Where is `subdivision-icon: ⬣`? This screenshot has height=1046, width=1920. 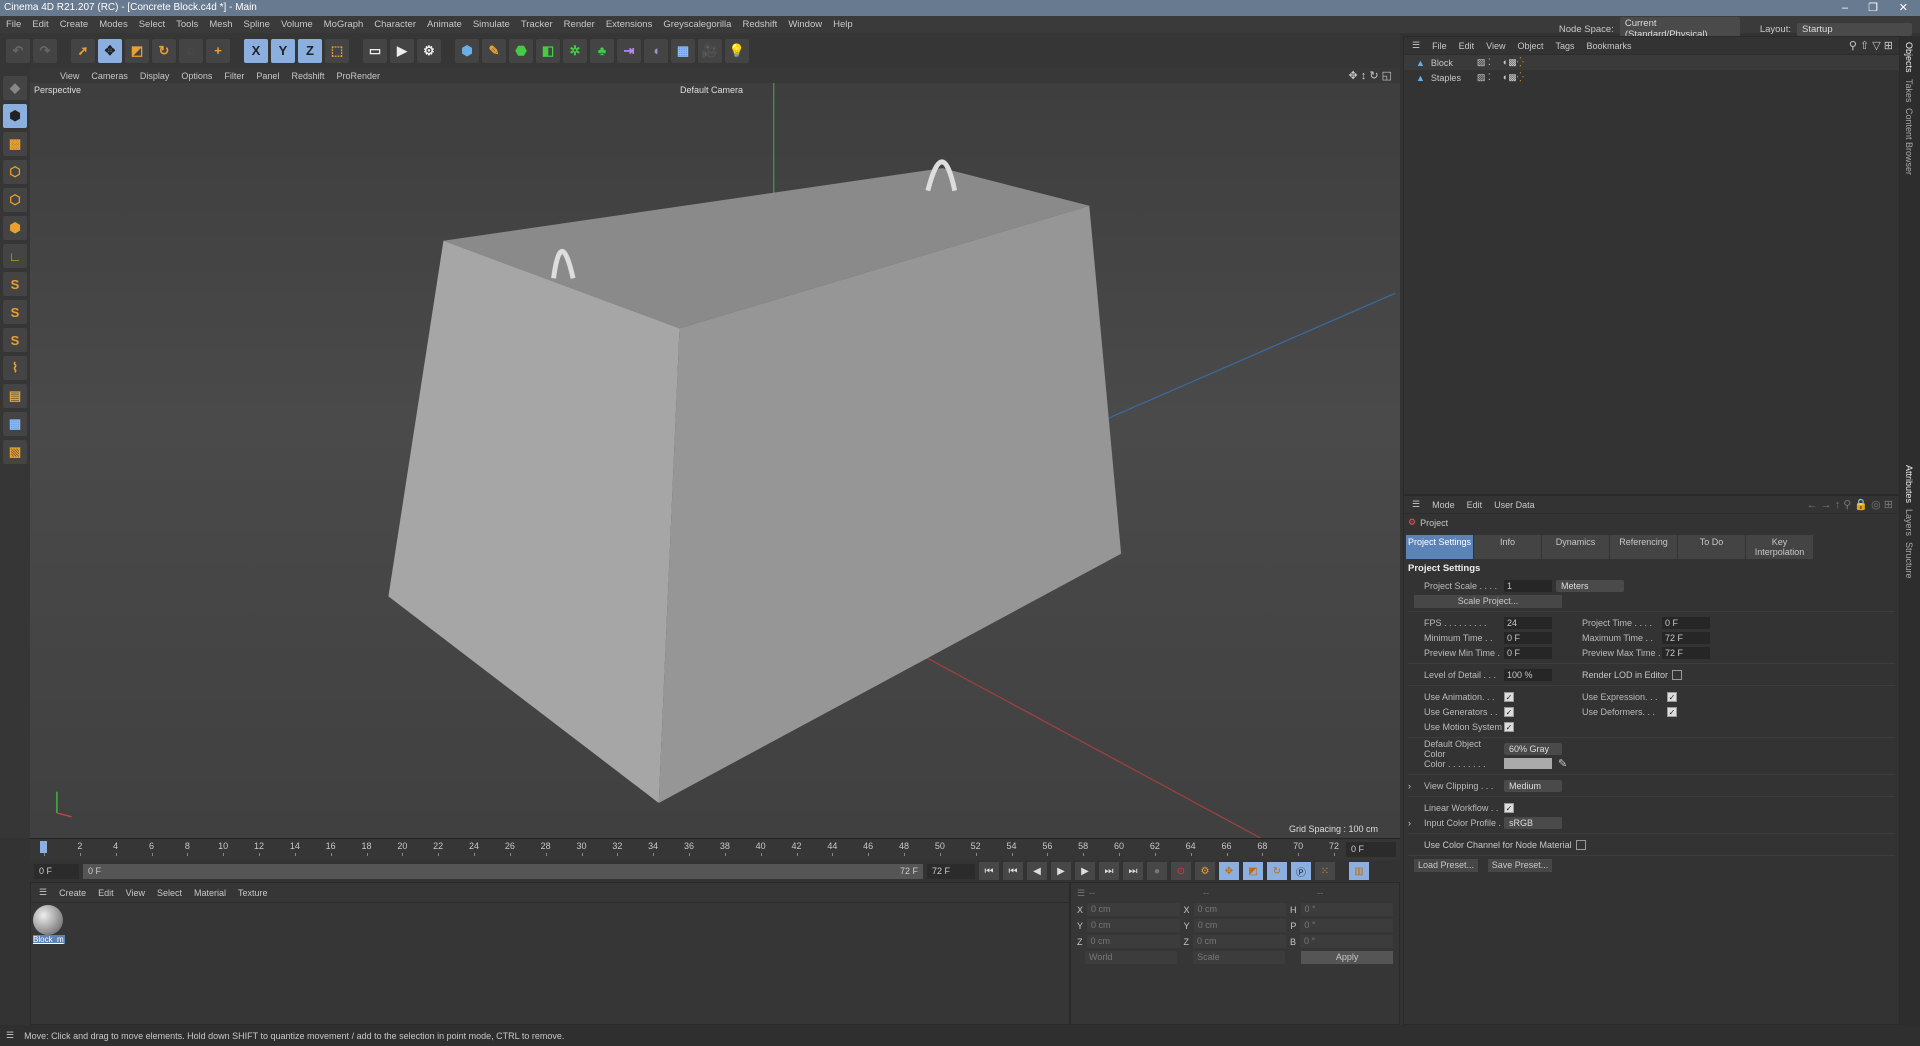
subdivision-icon: ⬣ is located at coordinates (521, 50).